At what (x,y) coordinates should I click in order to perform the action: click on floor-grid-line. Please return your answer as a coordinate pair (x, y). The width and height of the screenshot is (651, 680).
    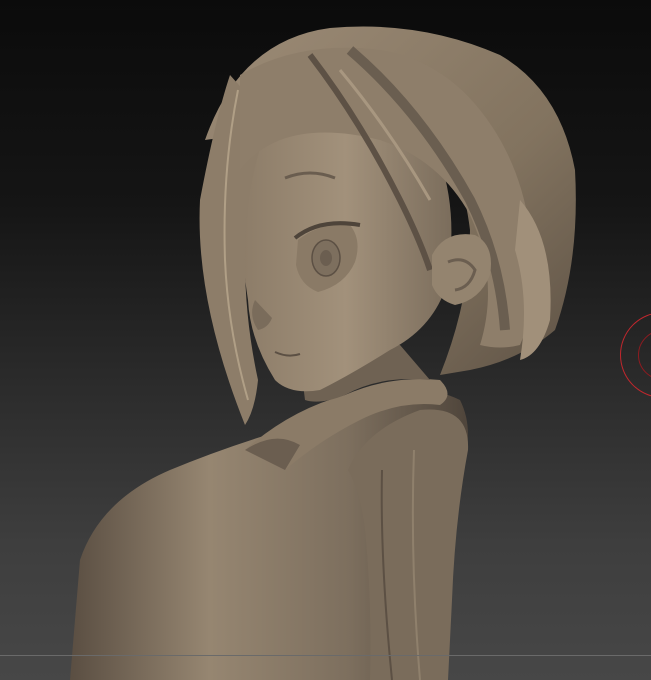
    Looking at the image, I should click on (325, 655).